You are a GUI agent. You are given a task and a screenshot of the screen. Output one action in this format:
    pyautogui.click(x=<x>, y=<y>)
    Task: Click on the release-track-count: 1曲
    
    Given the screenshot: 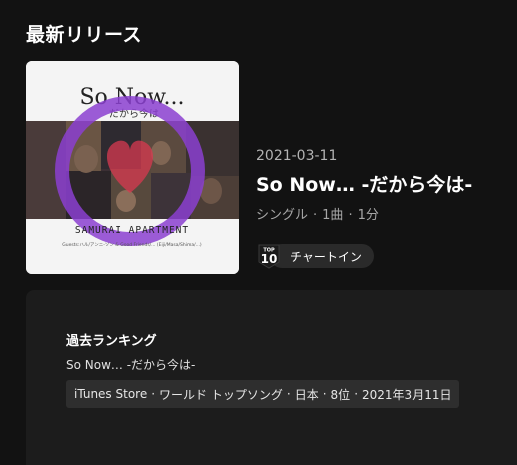 What is the action you would take?
    pyautogui.click(x=333, y=215)
    